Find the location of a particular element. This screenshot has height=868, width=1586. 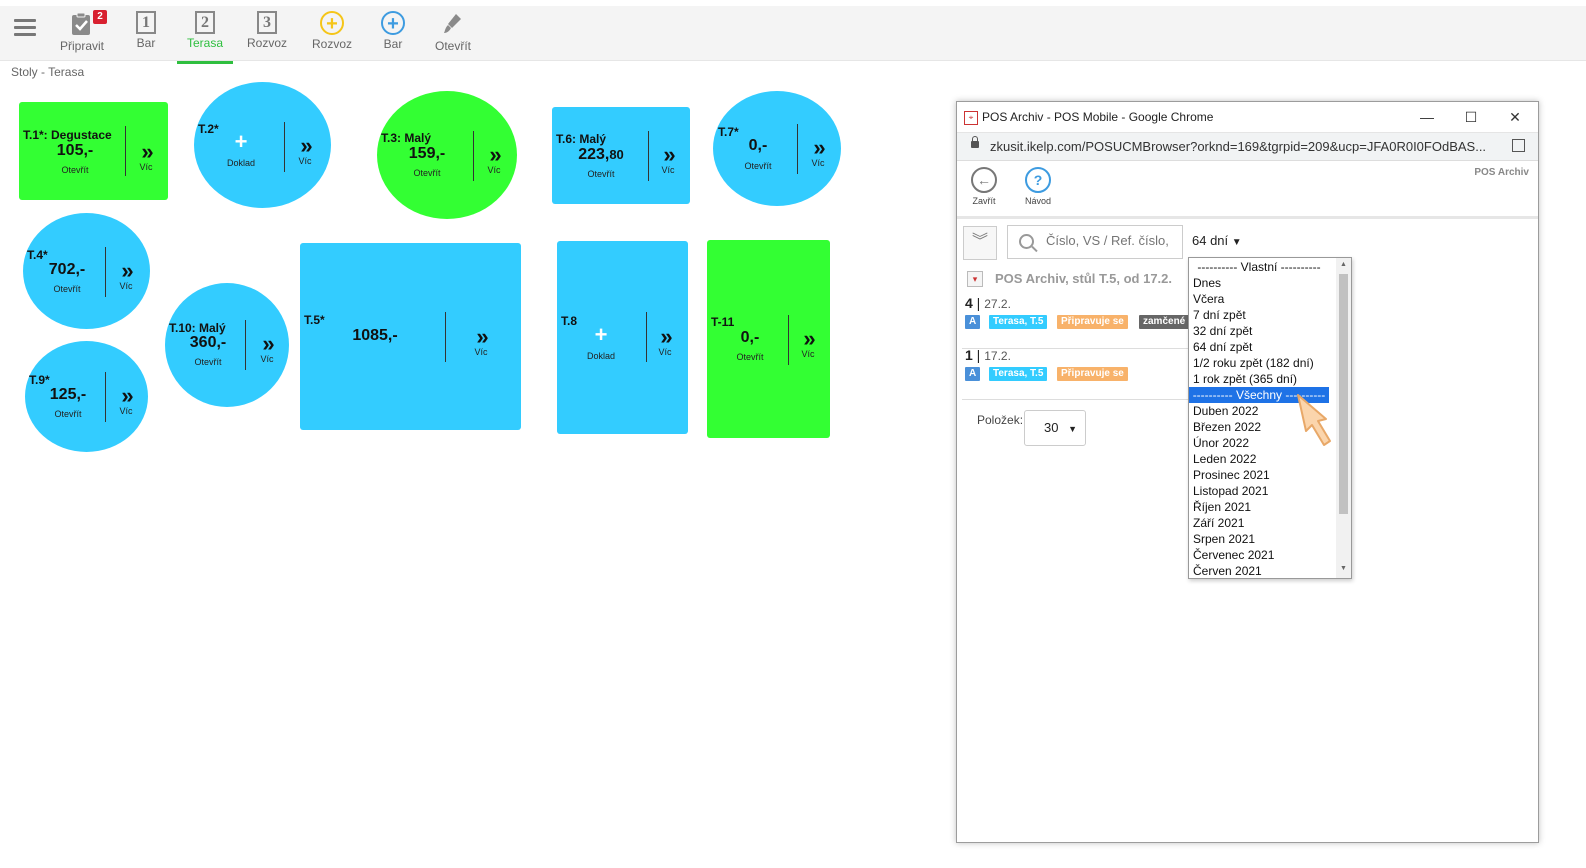

dropdown-option: Září 2021 is located at coordinates (1261, 523).